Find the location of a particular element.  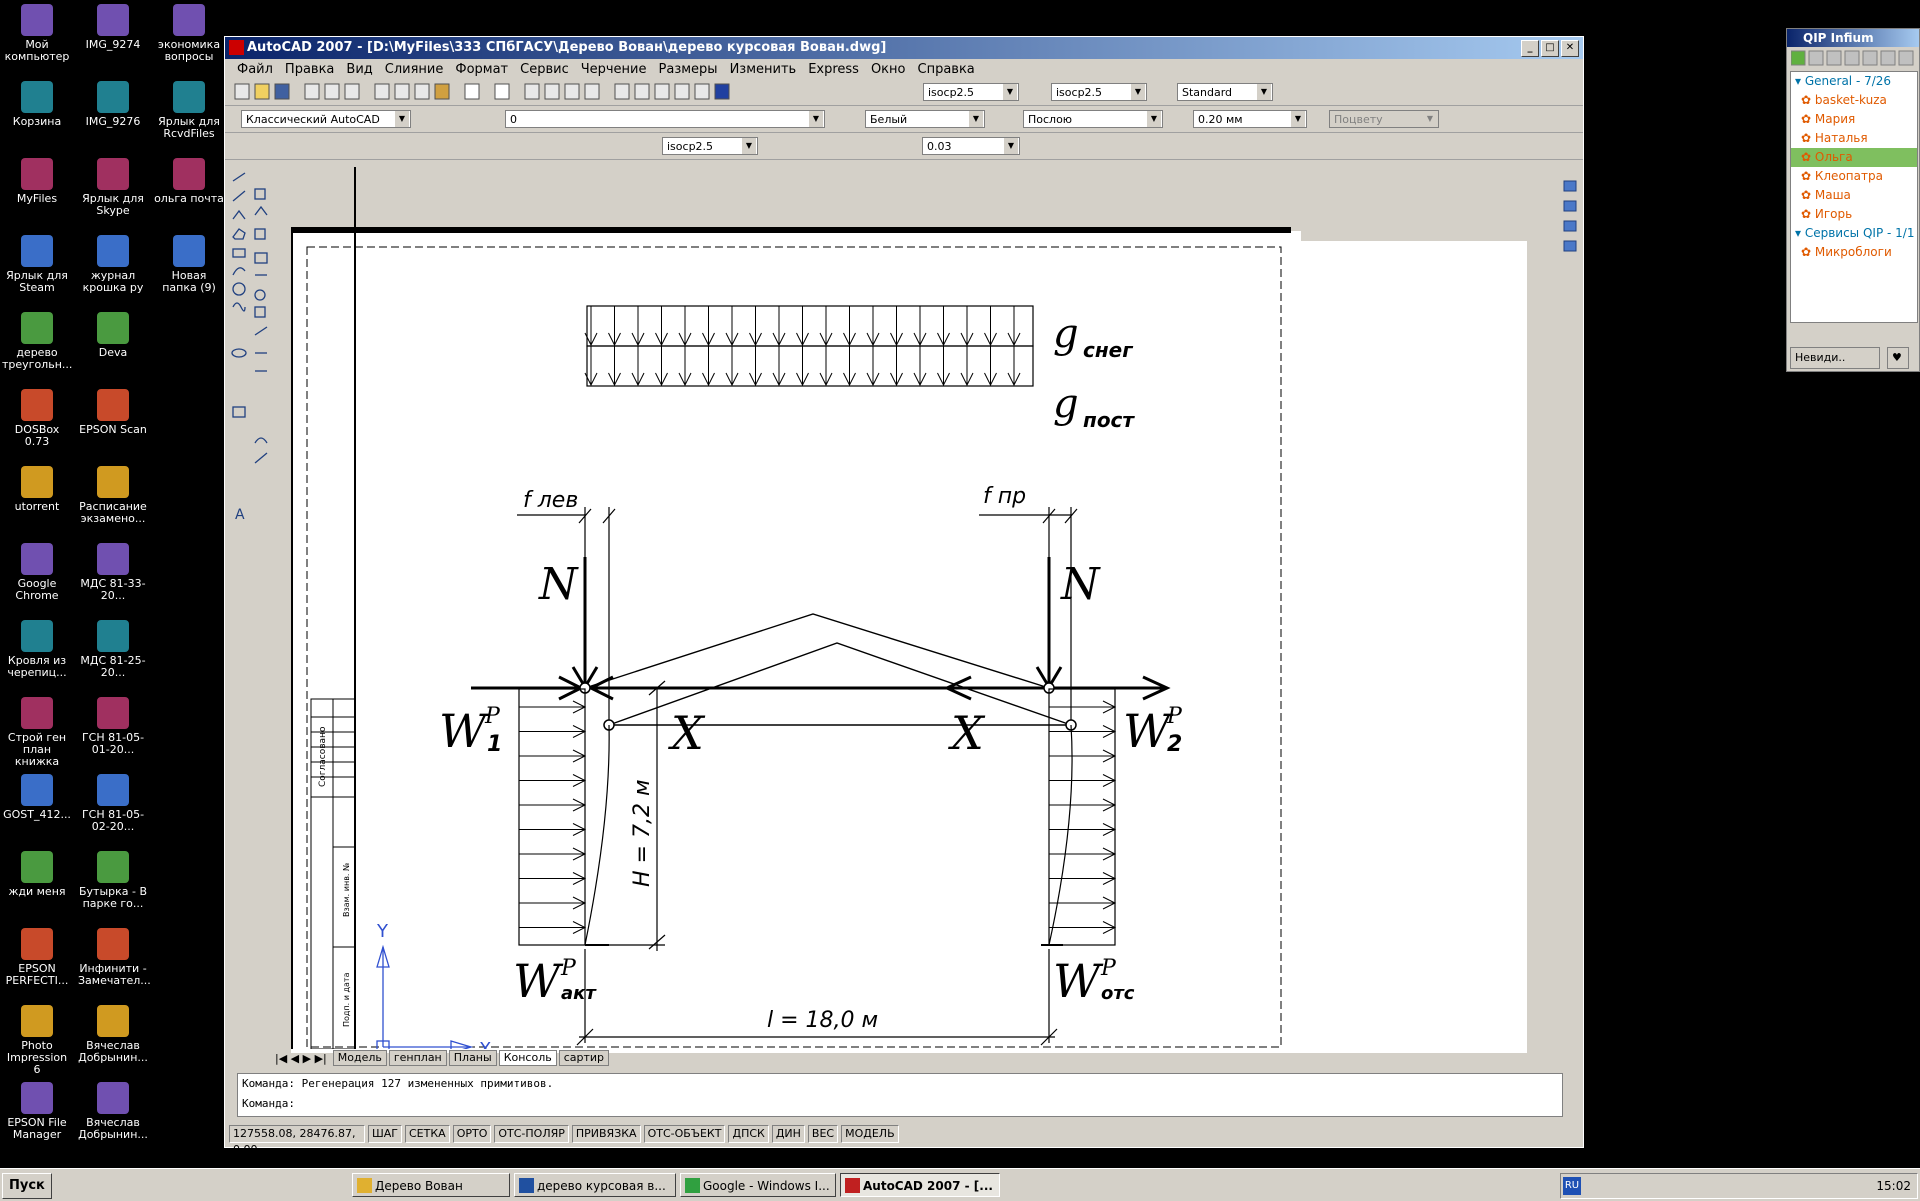

qip-contact: ✿ Маша is located at coordinates (1854, 195).